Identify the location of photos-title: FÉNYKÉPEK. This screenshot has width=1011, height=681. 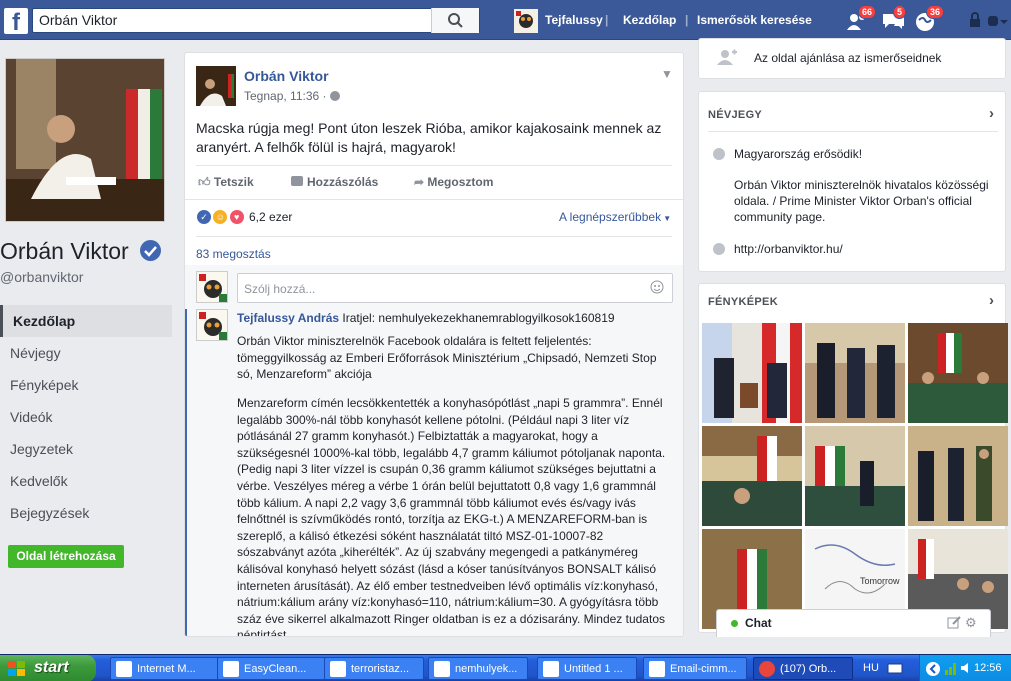
(743, 302).